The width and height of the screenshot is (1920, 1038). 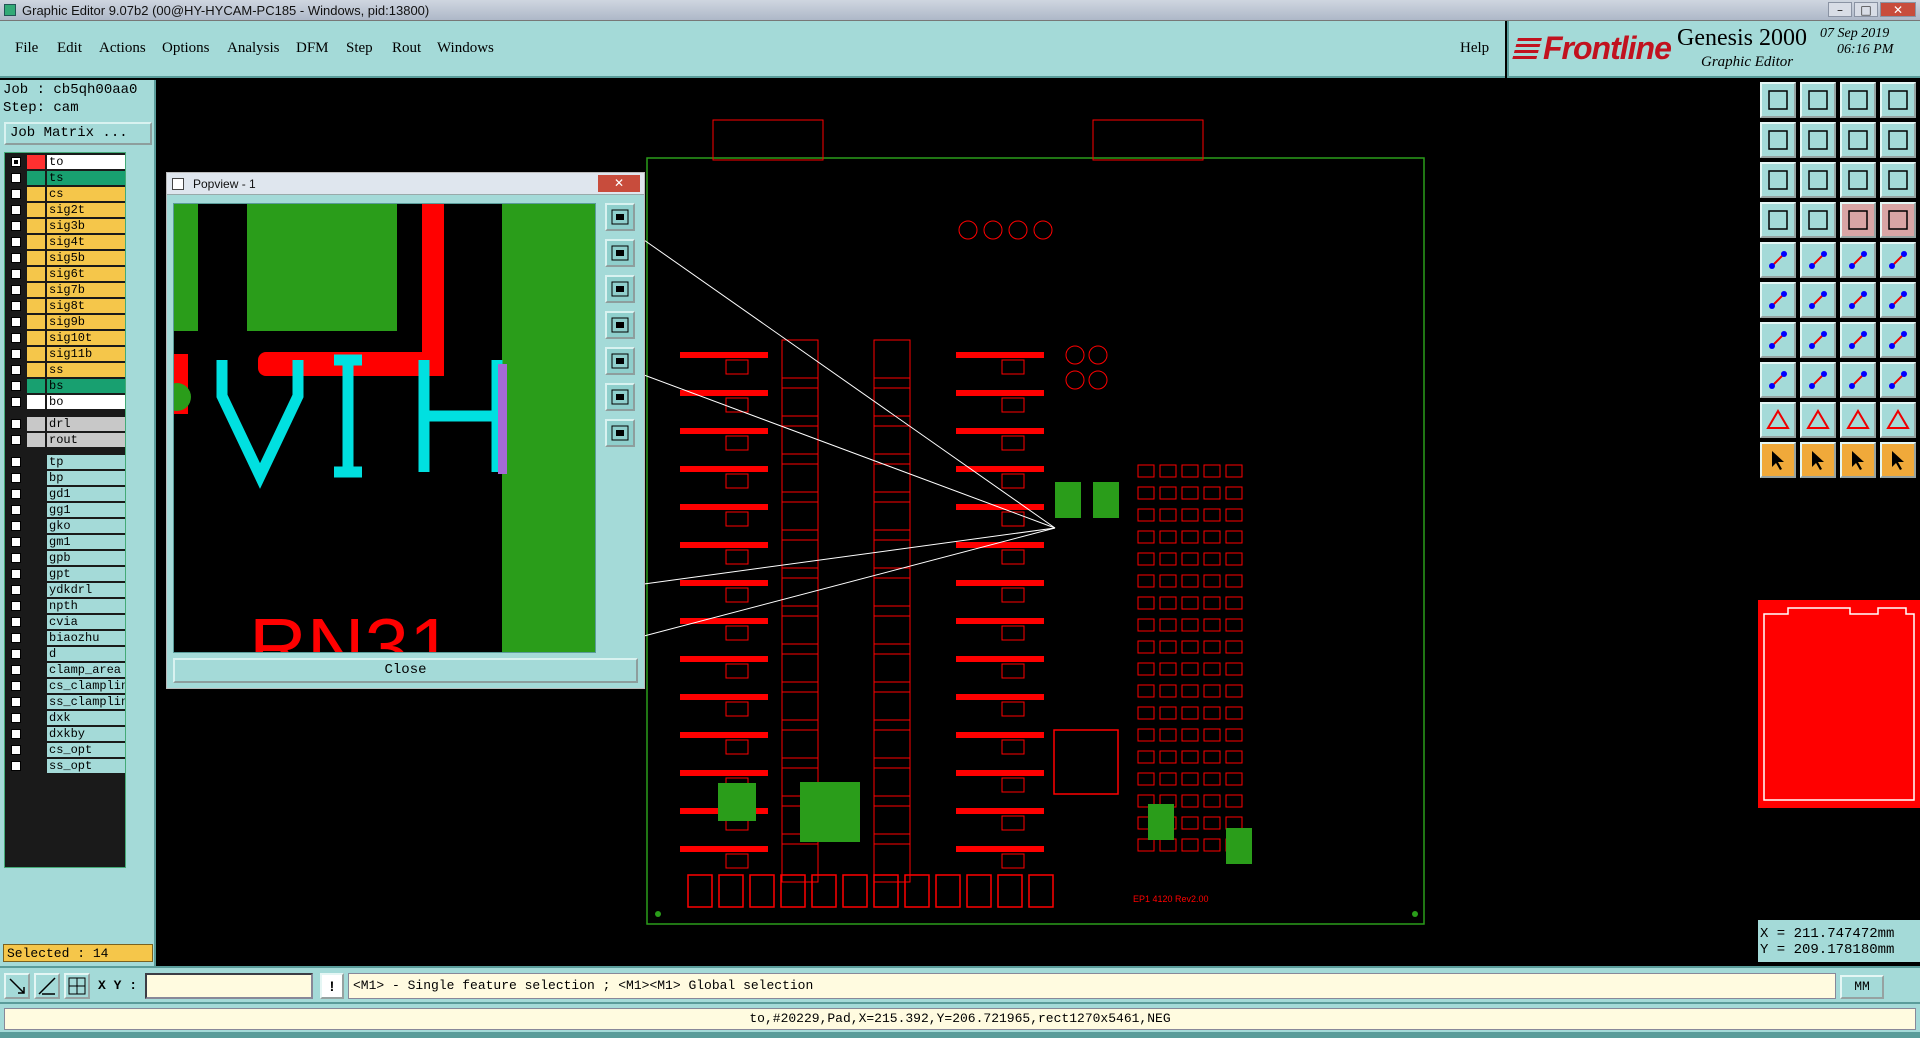 I want to click on units-button: MM, so click(x=1862, y=987).